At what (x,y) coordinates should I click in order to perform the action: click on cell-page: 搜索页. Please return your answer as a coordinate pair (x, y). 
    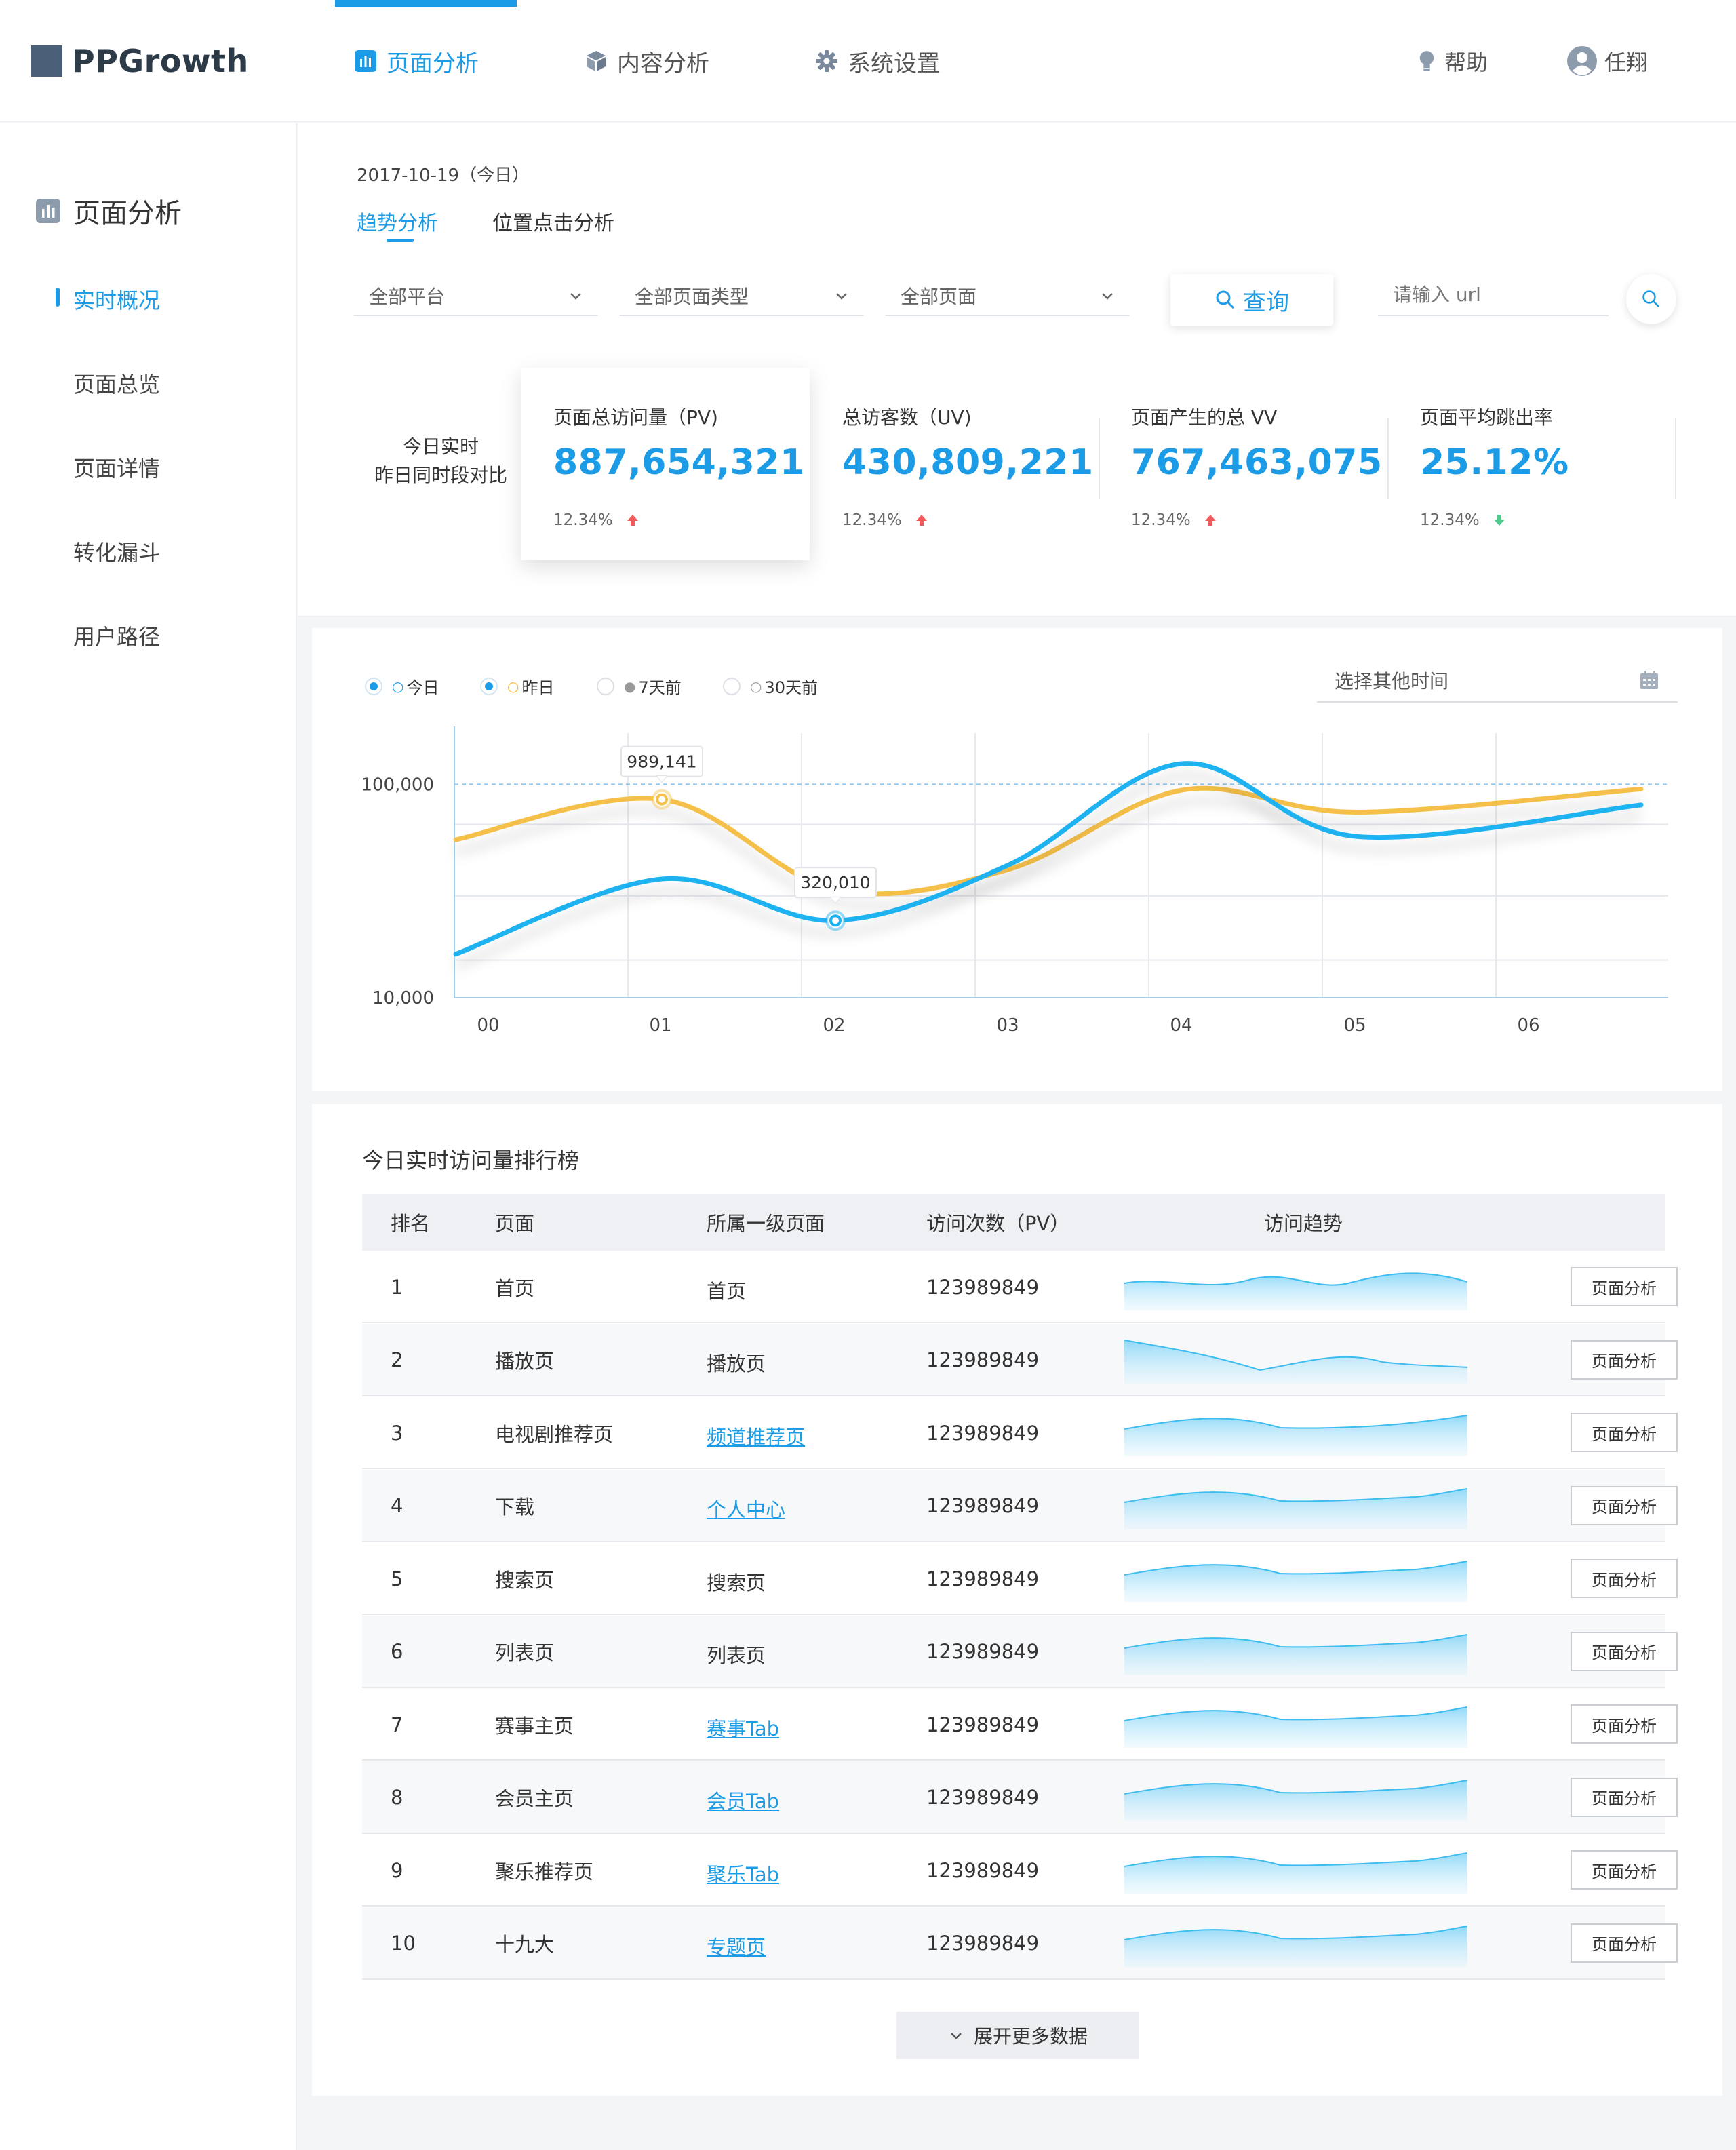
    Looking at the image, I should click on (525, 1580).